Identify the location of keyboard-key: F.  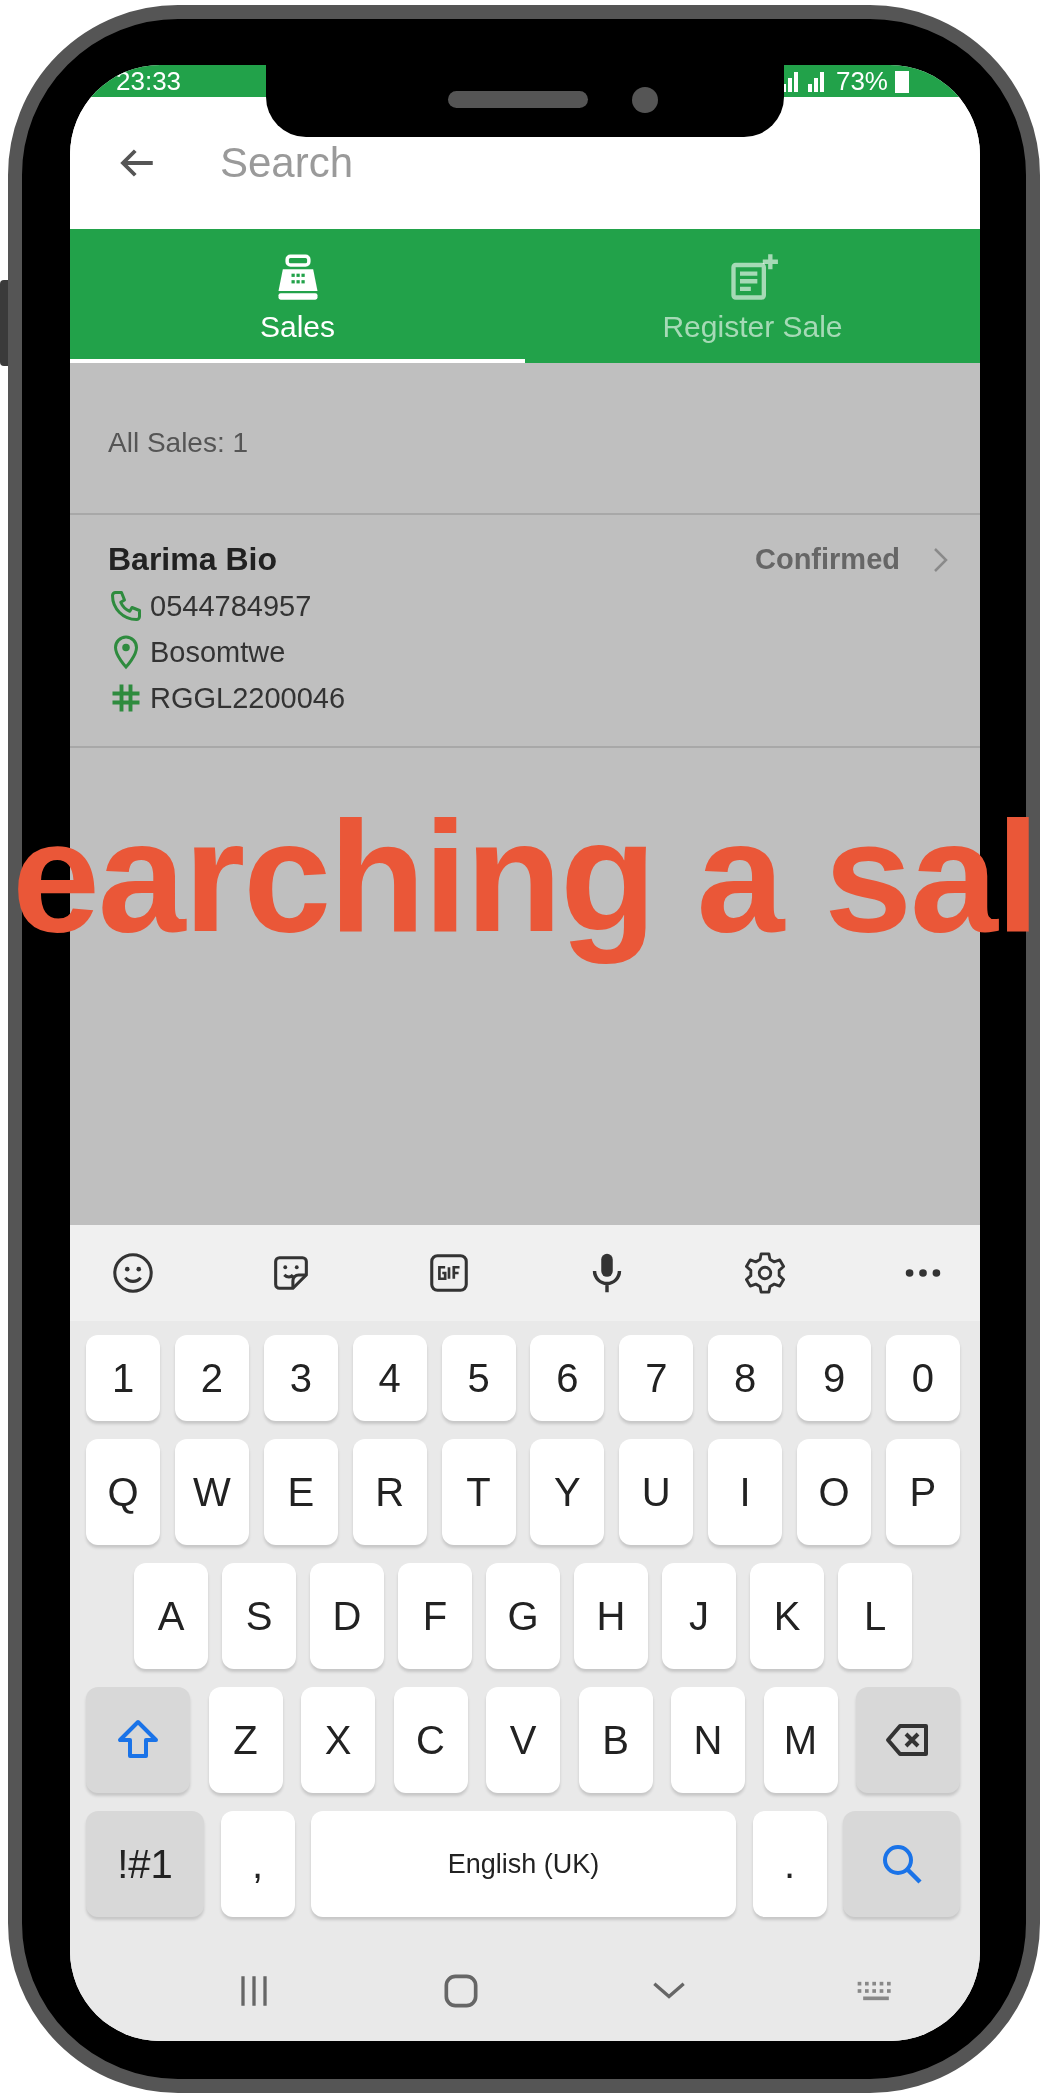
(435, 1616).